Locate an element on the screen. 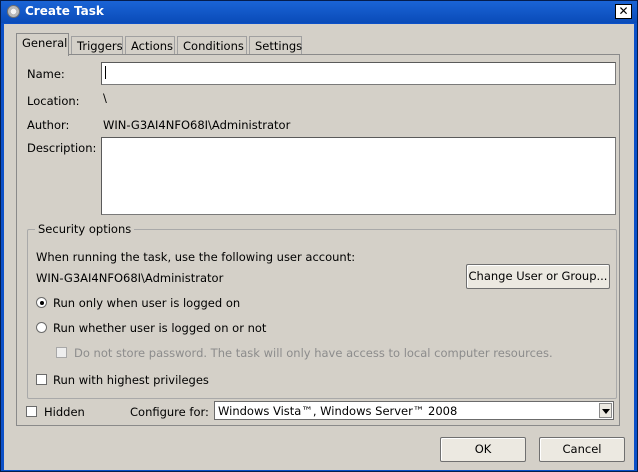 Image resolution: width=638 pixels, height=472 pixels. configure-for-label: Configure for: is located at coordinates (169, 412).